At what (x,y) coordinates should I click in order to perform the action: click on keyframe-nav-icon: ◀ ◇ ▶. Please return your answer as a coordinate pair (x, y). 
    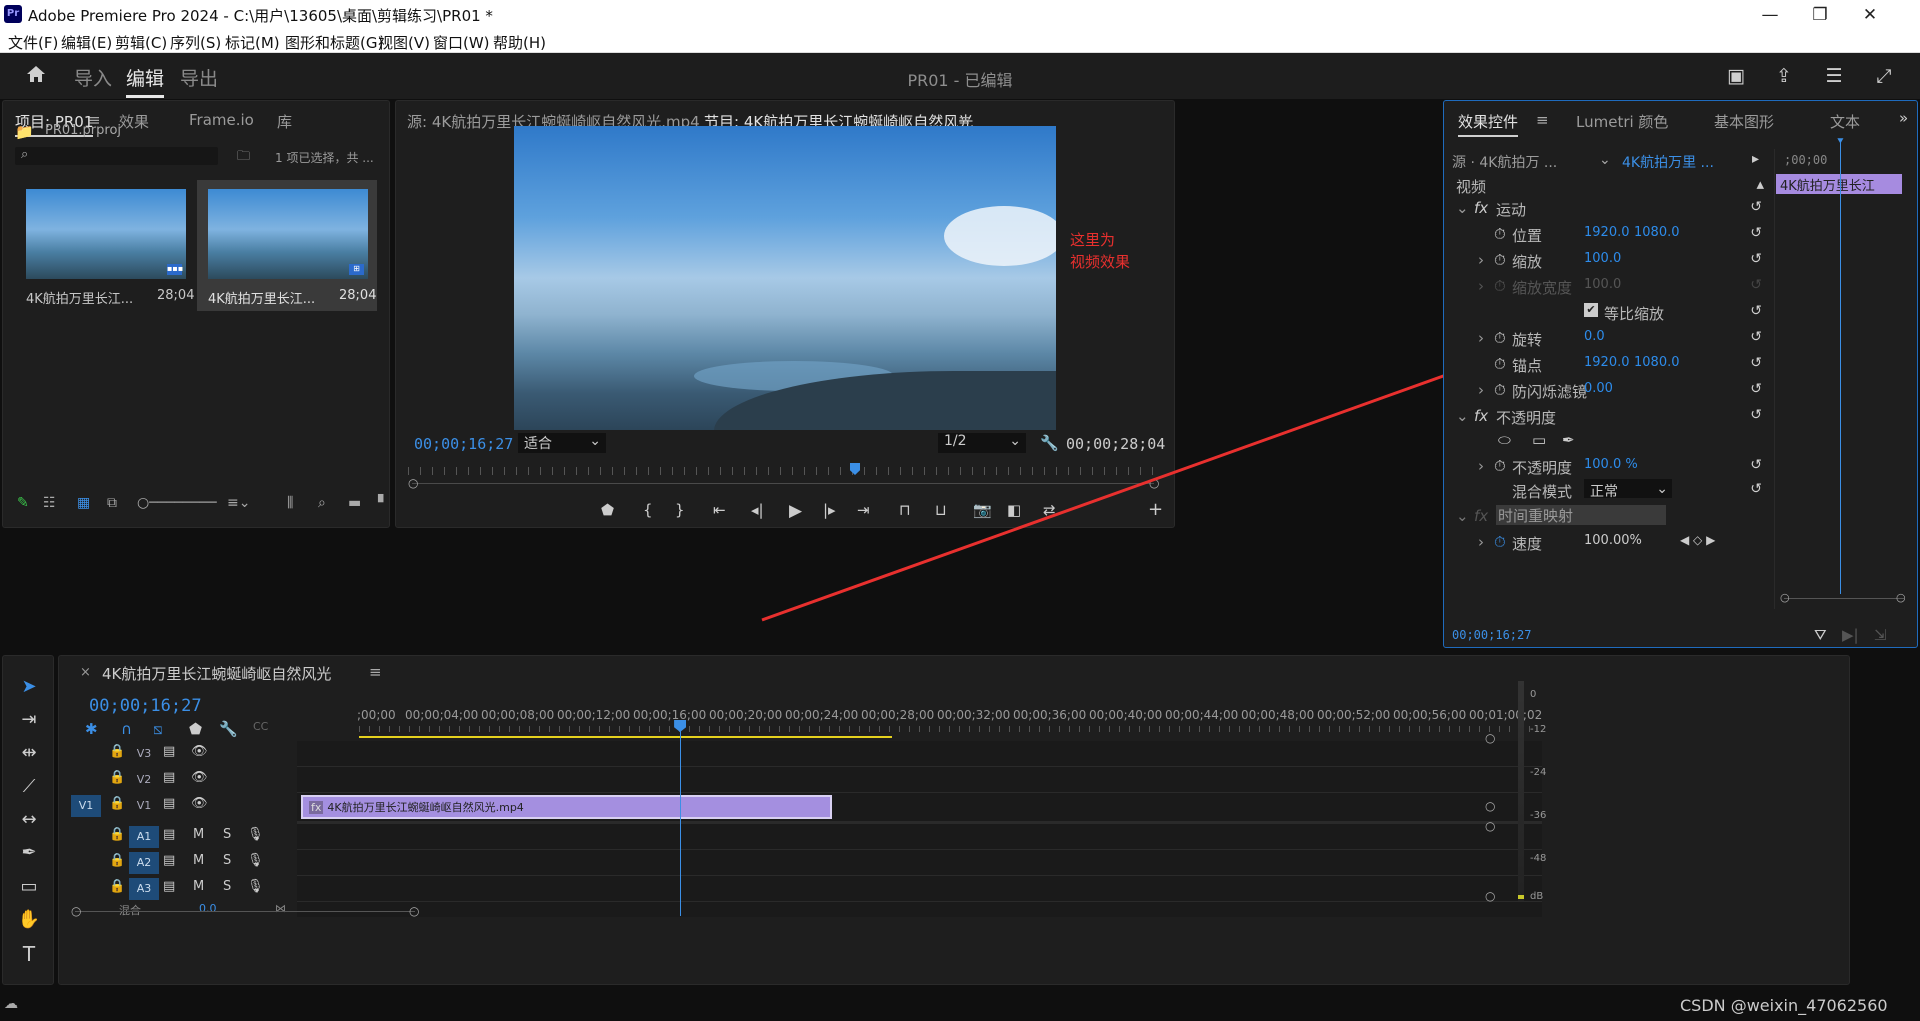
    Looking at the image, I should click on (1697, 540).